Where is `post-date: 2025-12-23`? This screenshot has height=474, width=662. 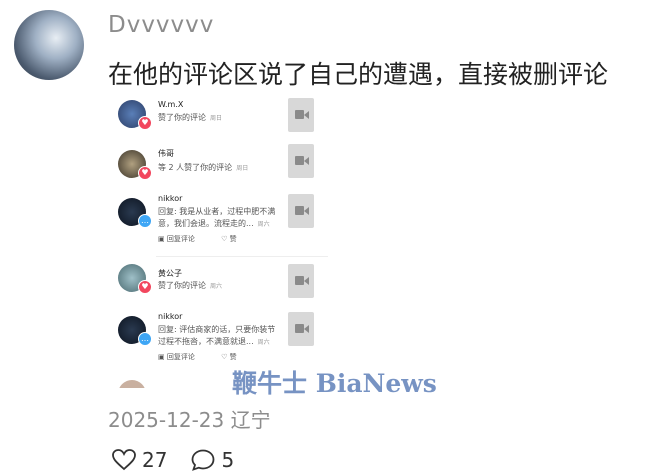 post-date: 2025-12-23 is located at coordinates (166, 420).